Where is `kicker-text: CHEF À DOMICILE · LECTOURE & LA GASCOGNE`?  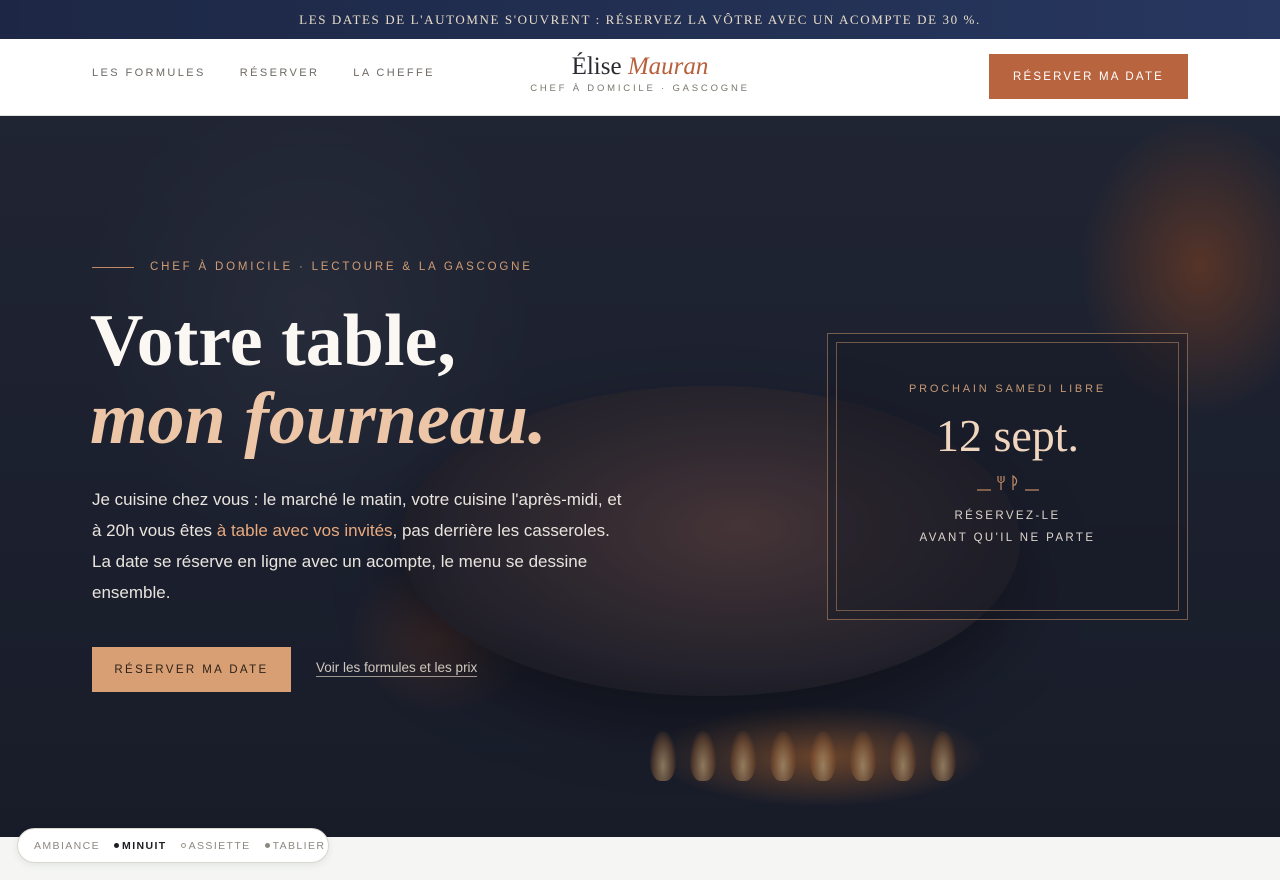
kicker-text: CHEF À DOMICILE · LECTOURE & LA GASCOGNE is located at coordinates (341, 267).